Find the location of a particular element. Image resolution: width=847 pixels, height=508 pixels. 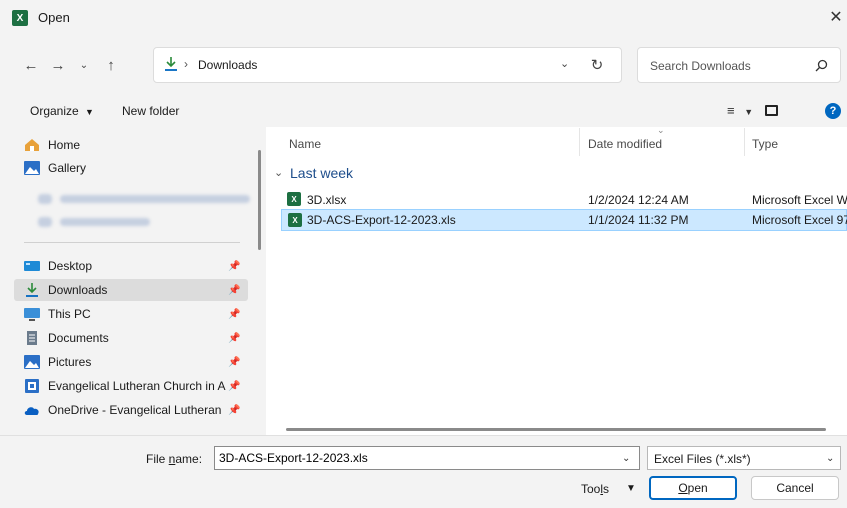

close-icon: ✕ is located at coordinates (836, 17).